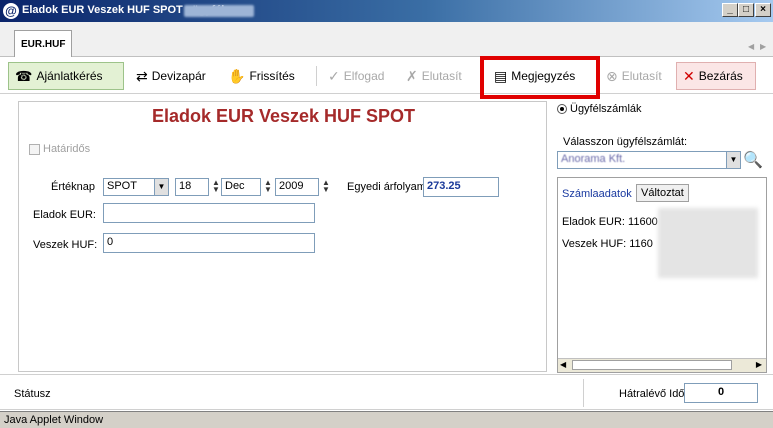  I want to click on quote-request-label: Ajánlatkérés, so click(69, 76).